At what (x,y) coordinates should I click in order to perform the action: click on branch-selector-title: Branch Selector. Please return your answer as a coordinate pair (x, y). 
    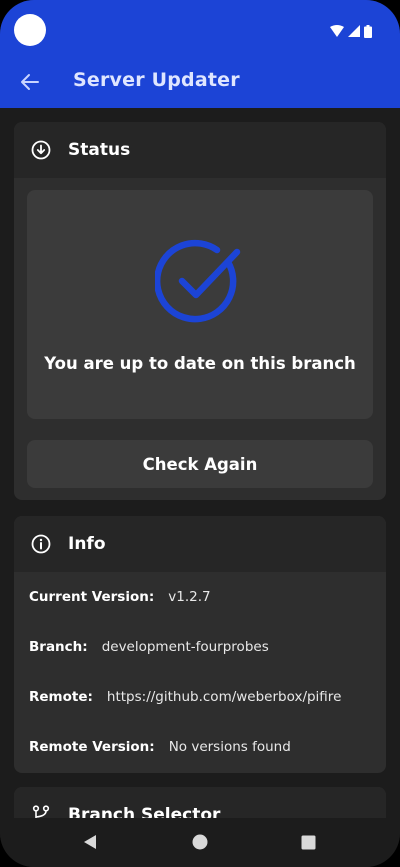
    Looking at the image, I should click on (144, 811).